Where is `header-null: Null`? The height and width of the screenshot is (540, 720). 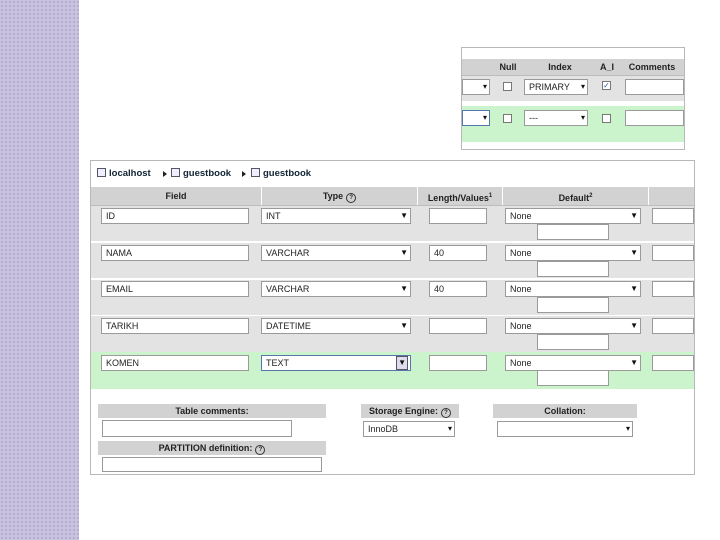 header-null: Null is located at coordinates (508, 67).